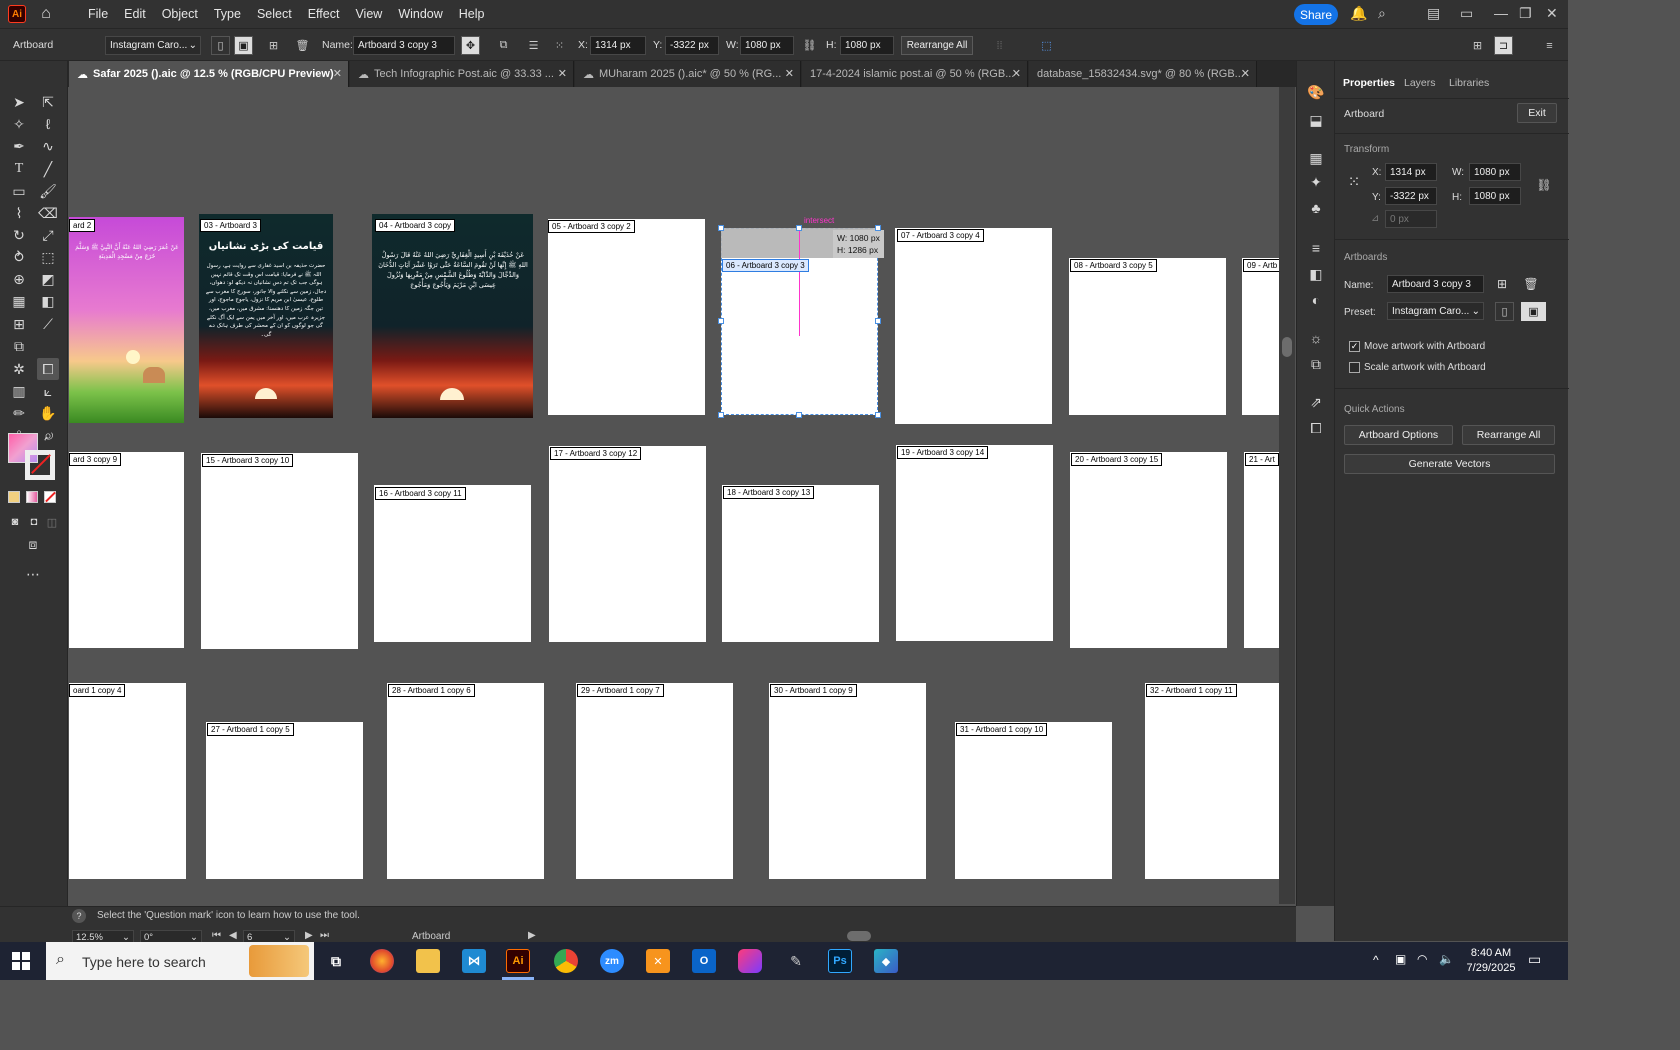 The height and width of the screenshot is (1050, 1680). What do you see at coordinates (1420, 83) in the screenshot?
I see `tab-layers: Layers` at bounding box center [1420, 83].